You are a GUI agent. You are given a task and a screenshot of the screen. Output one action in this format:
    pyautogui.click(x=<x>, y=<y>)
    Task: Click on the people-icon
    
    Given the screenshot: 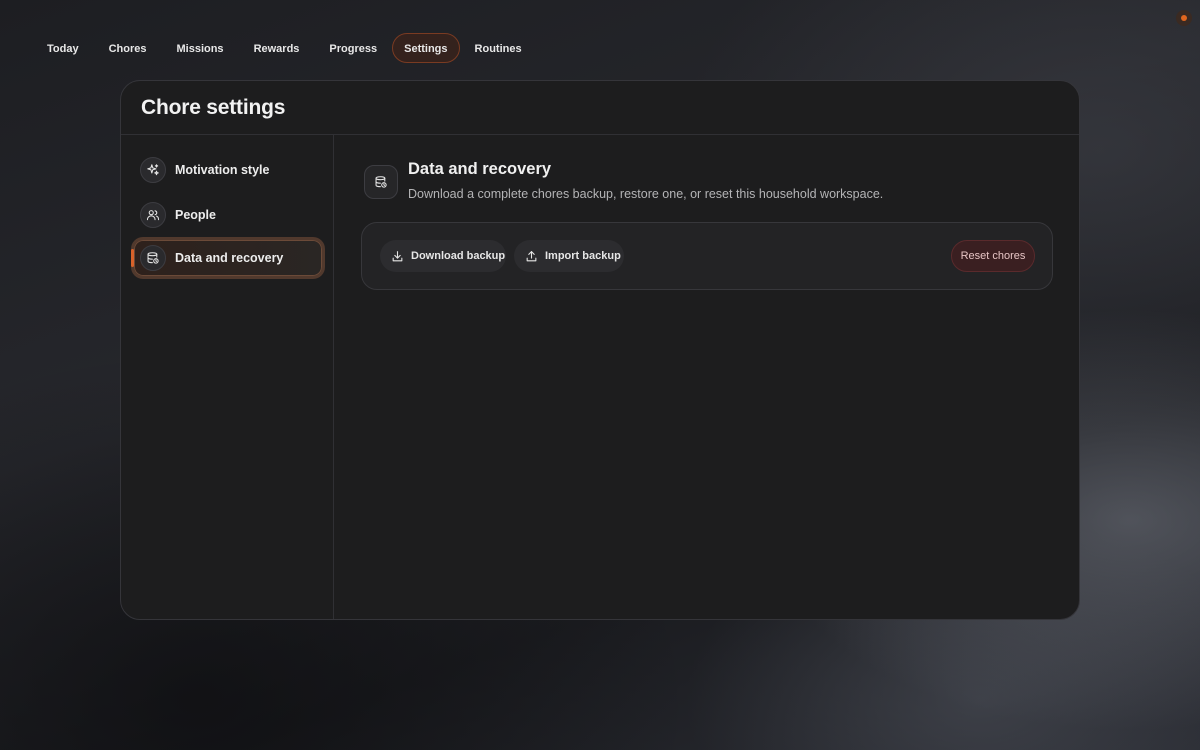 What is the action you would take?
    pyautogui.click(x=153, y=215)
    